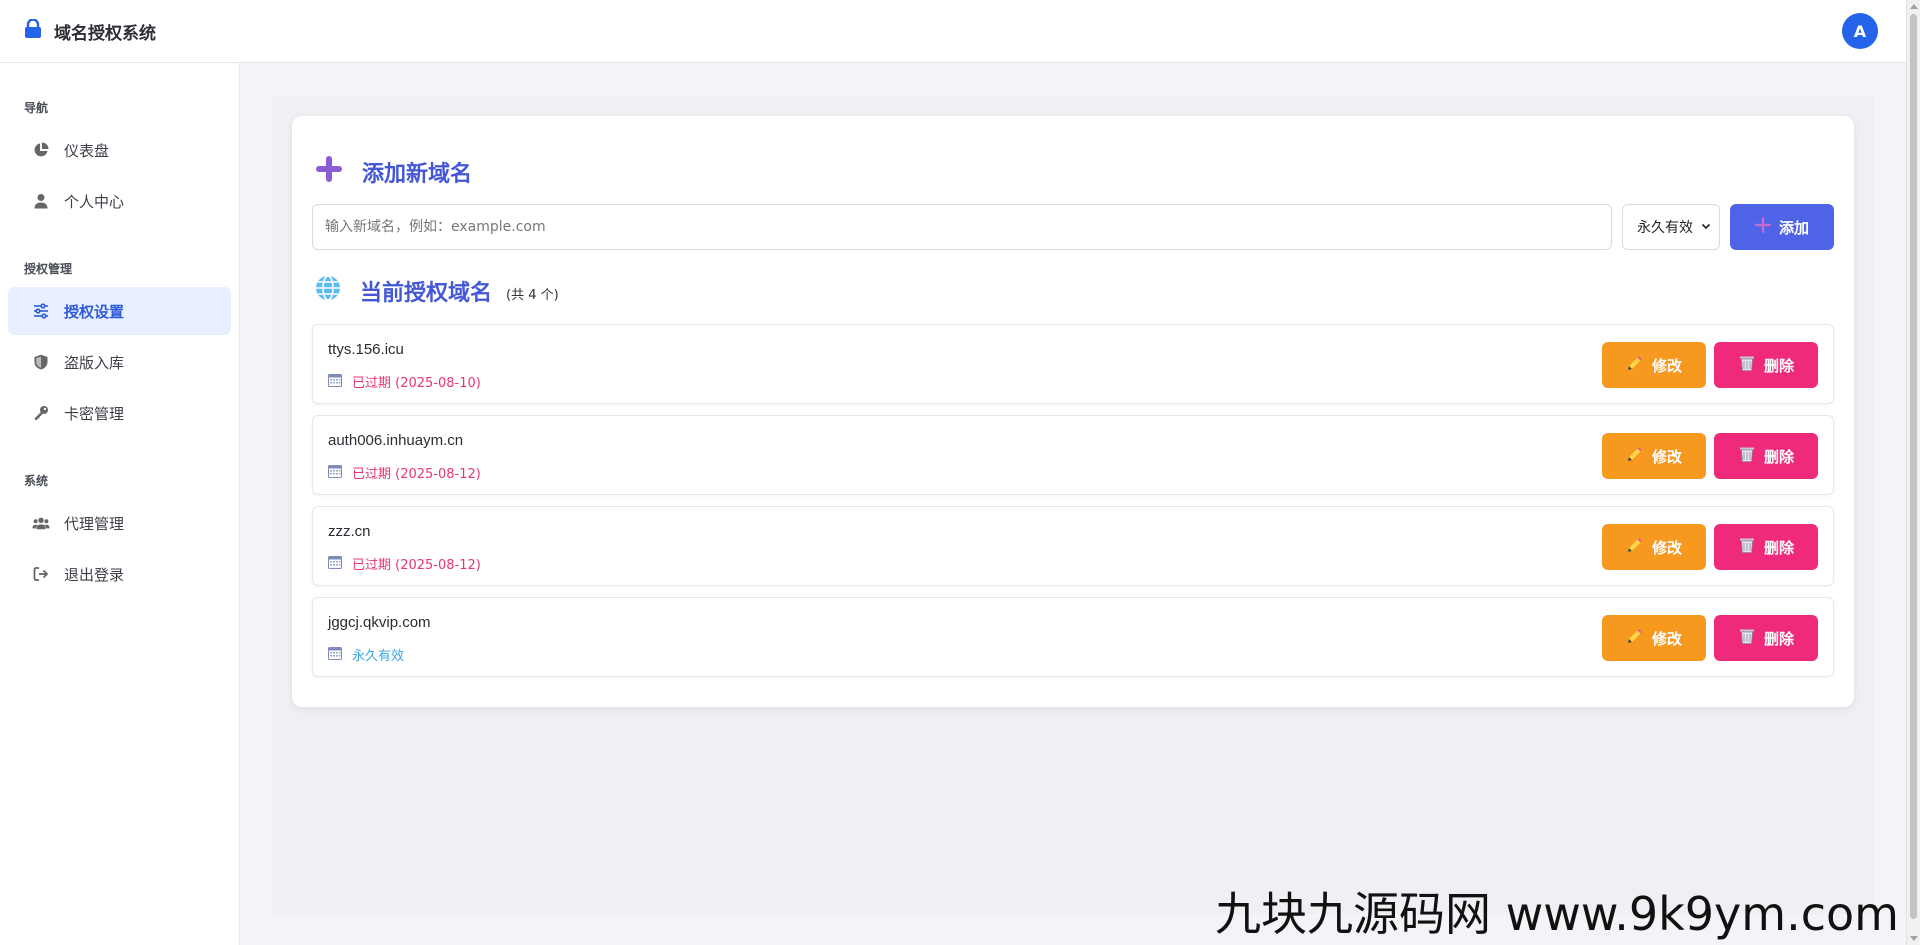 The width and height of the screenshot is (1920, 945). I want to click on sidebar-item-piracy: 盗版入库, so click(119, 362).